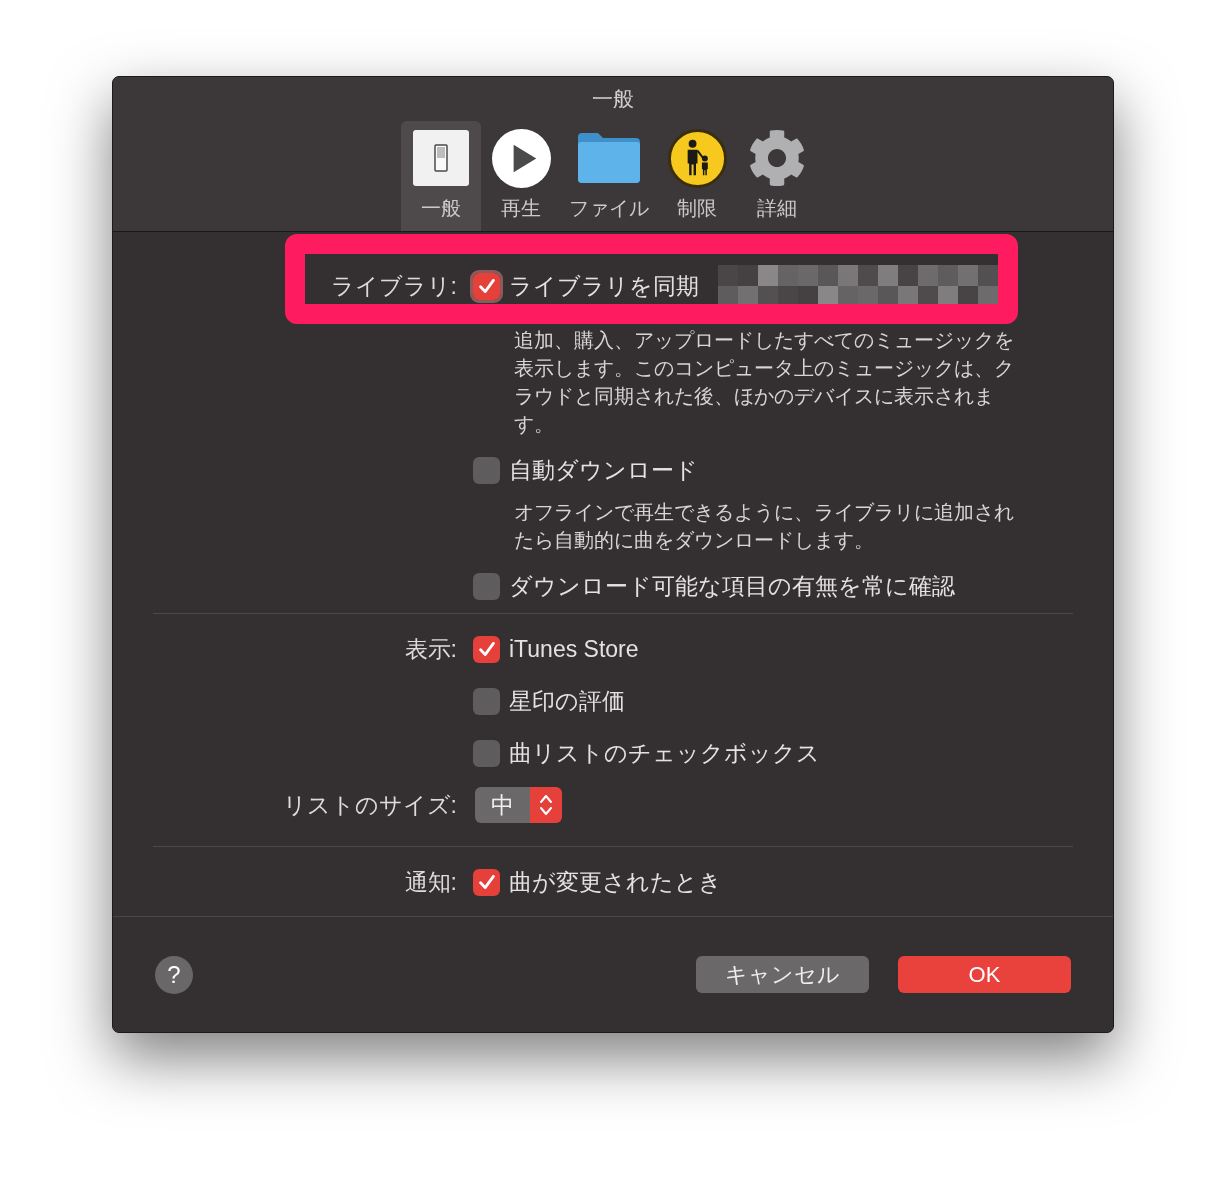 The width and height of the screenshot is (1226, 1182). Describe the element at coordinates (441, 158) in the screenshot. I see `light-switch-icon` at that location.